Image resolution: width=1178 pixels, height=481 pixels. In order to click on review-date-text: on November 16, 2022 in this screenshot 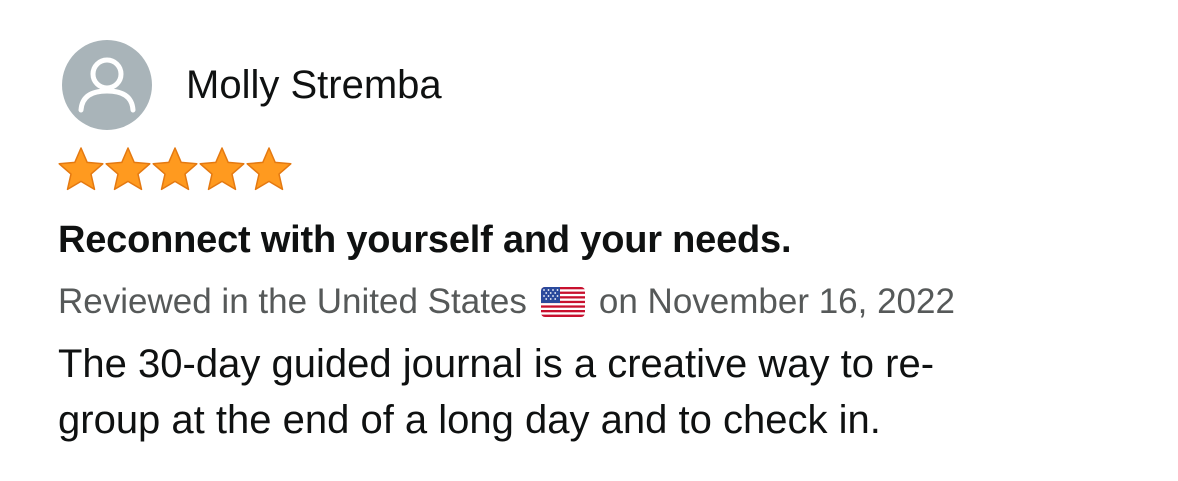, I will do `click(776, 301)`.